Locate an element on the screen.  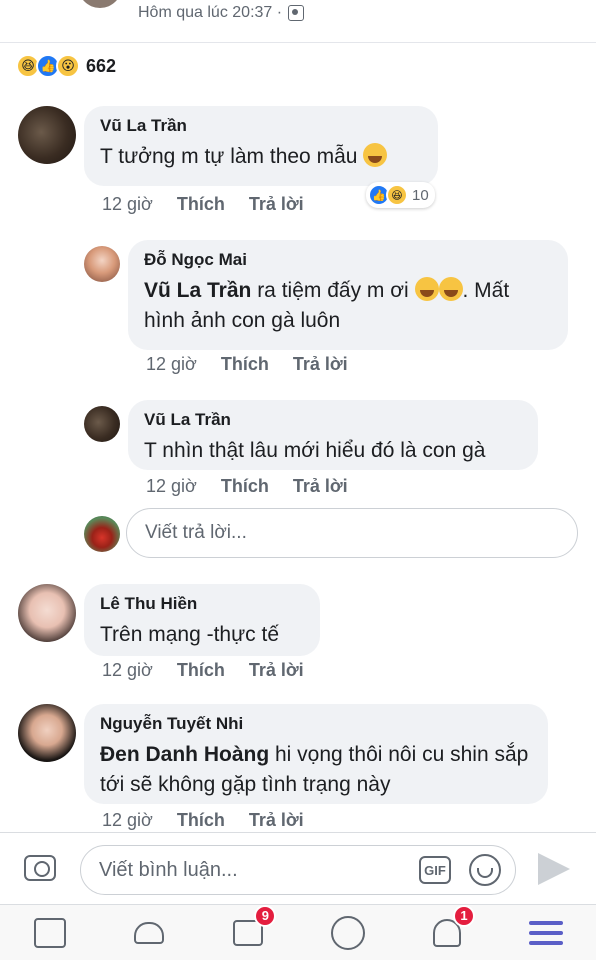
news-feed-icon is located at coordinates (49, 932).